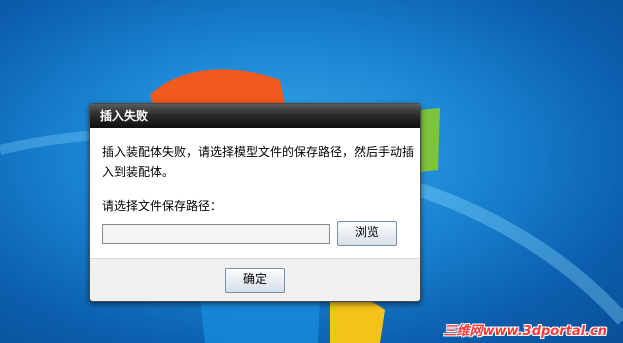 The width and height of the screenshot is (623, 343). What do you see at coordinates (525, 331) in the screenshot?
I see `site-watermark: 三维网www.3dportal.cn` at bounding box center [525, 331].